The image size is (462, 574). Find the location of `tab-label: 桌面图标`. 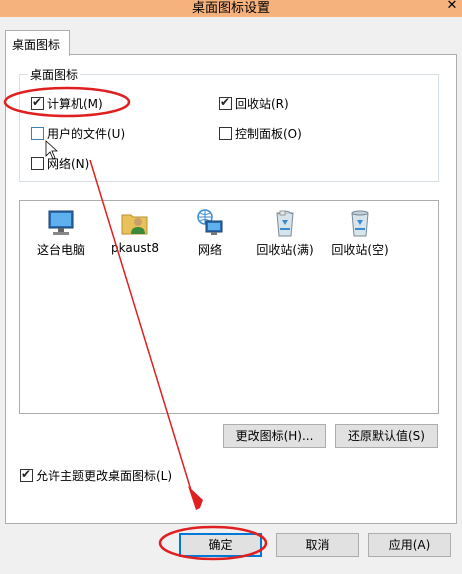

tab-label: 桌面图标 is located at coordinates (36, 45).